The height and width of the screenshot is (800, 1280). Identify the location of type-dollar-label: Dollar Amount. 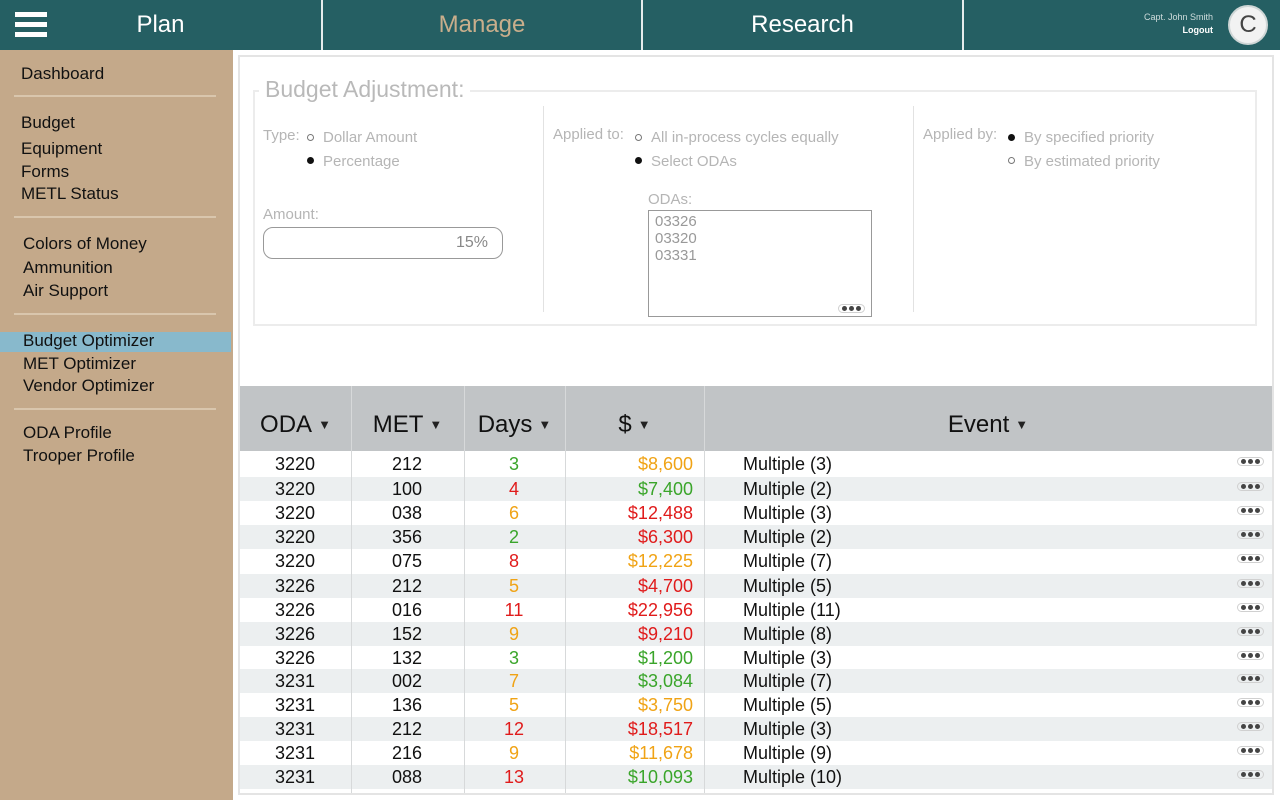
(370, 137).